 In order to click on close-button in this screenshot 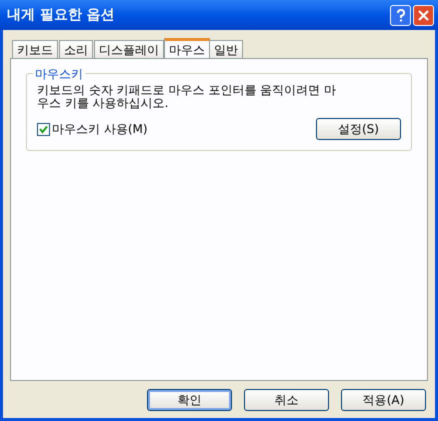, I will do `click(423, 15)`.